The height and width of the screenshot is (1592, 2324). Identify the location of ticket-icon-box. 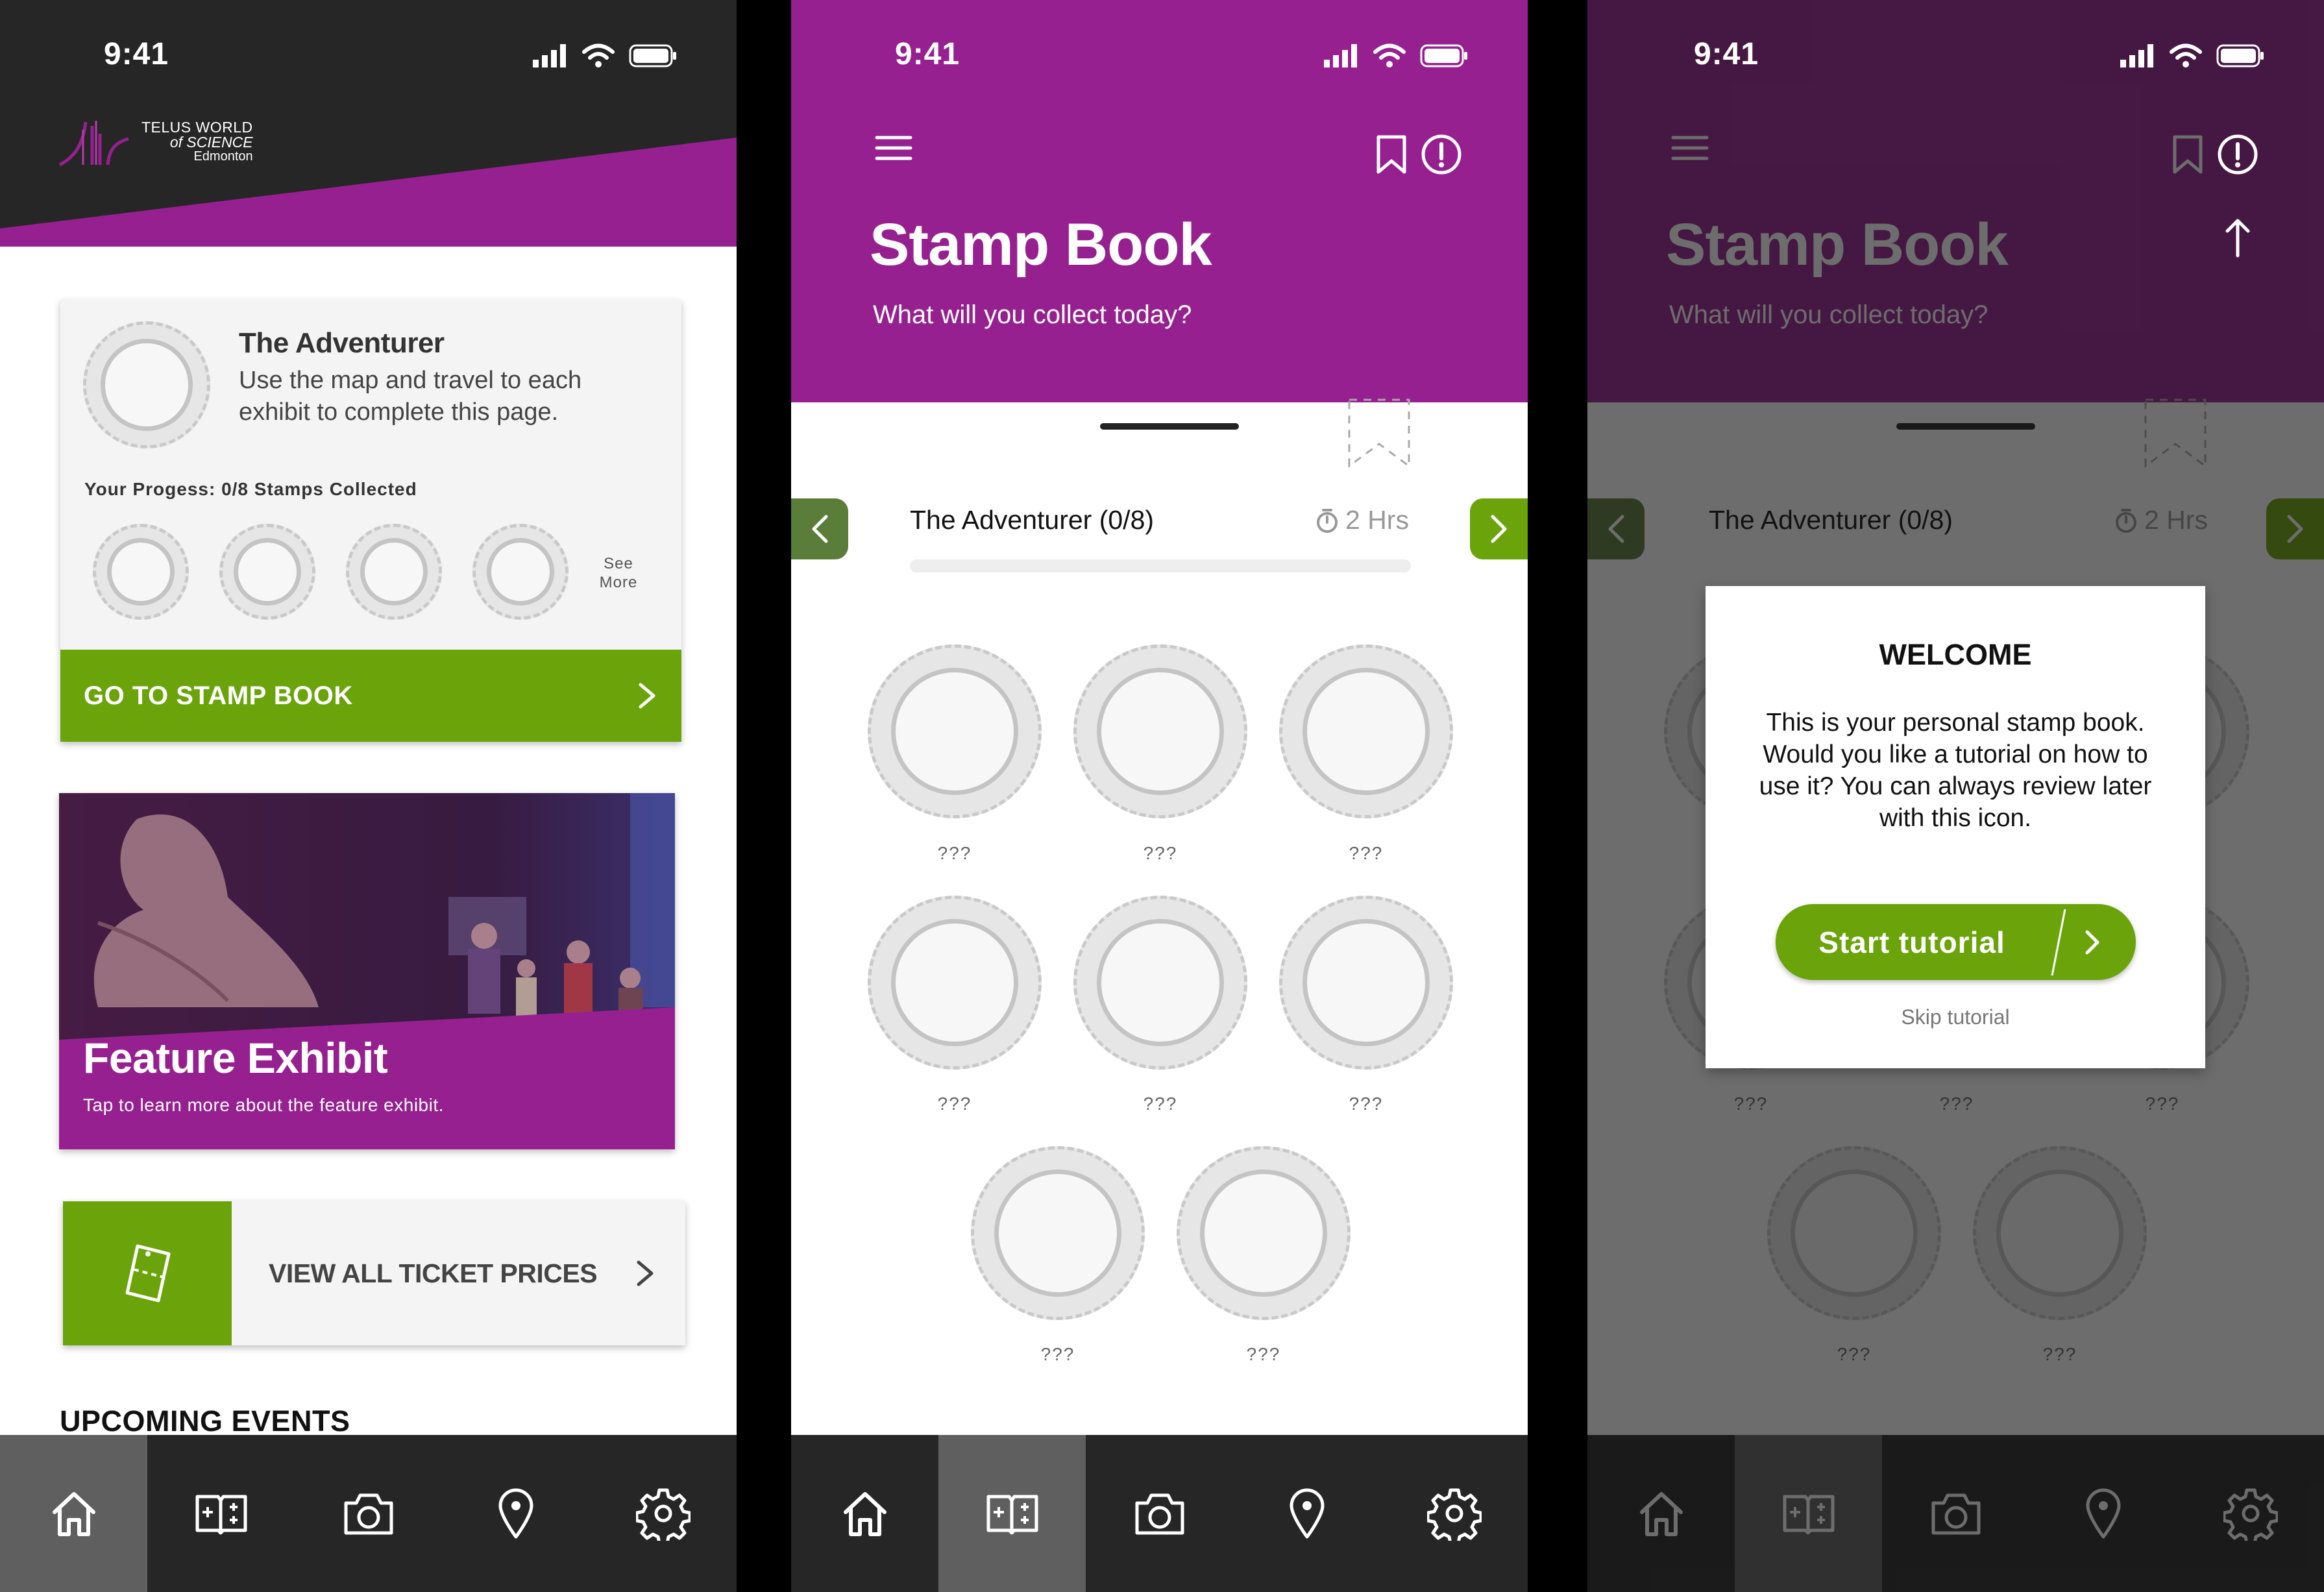
(147, 1273).